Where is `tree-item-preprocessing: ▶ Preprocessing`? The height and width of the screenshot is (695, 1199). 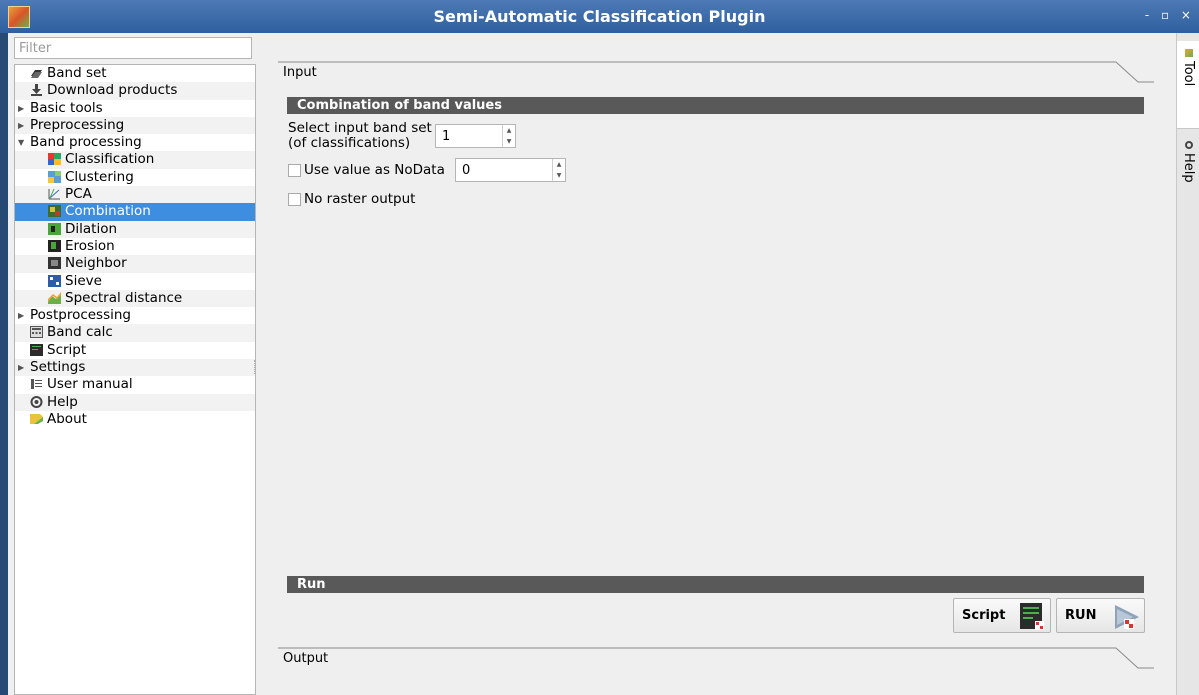
tree-item-preprocessing: ▶ Preprocessing is located at coordinates (135, 125).